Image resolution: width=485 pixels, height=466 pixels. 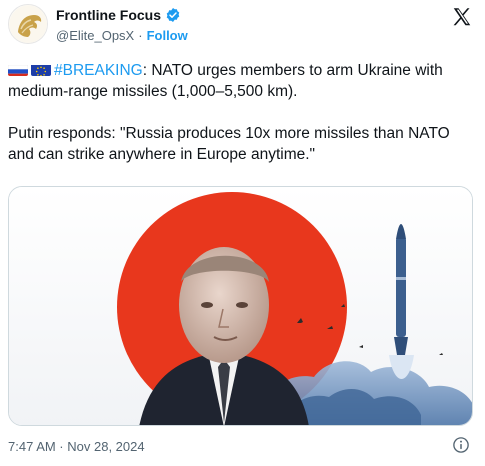 What do you see at coordinates (76, 446) in the screenshot?
I see `timestamp: 7:47 AM · Nov 28, 2024` at bounding box center [76, 446].